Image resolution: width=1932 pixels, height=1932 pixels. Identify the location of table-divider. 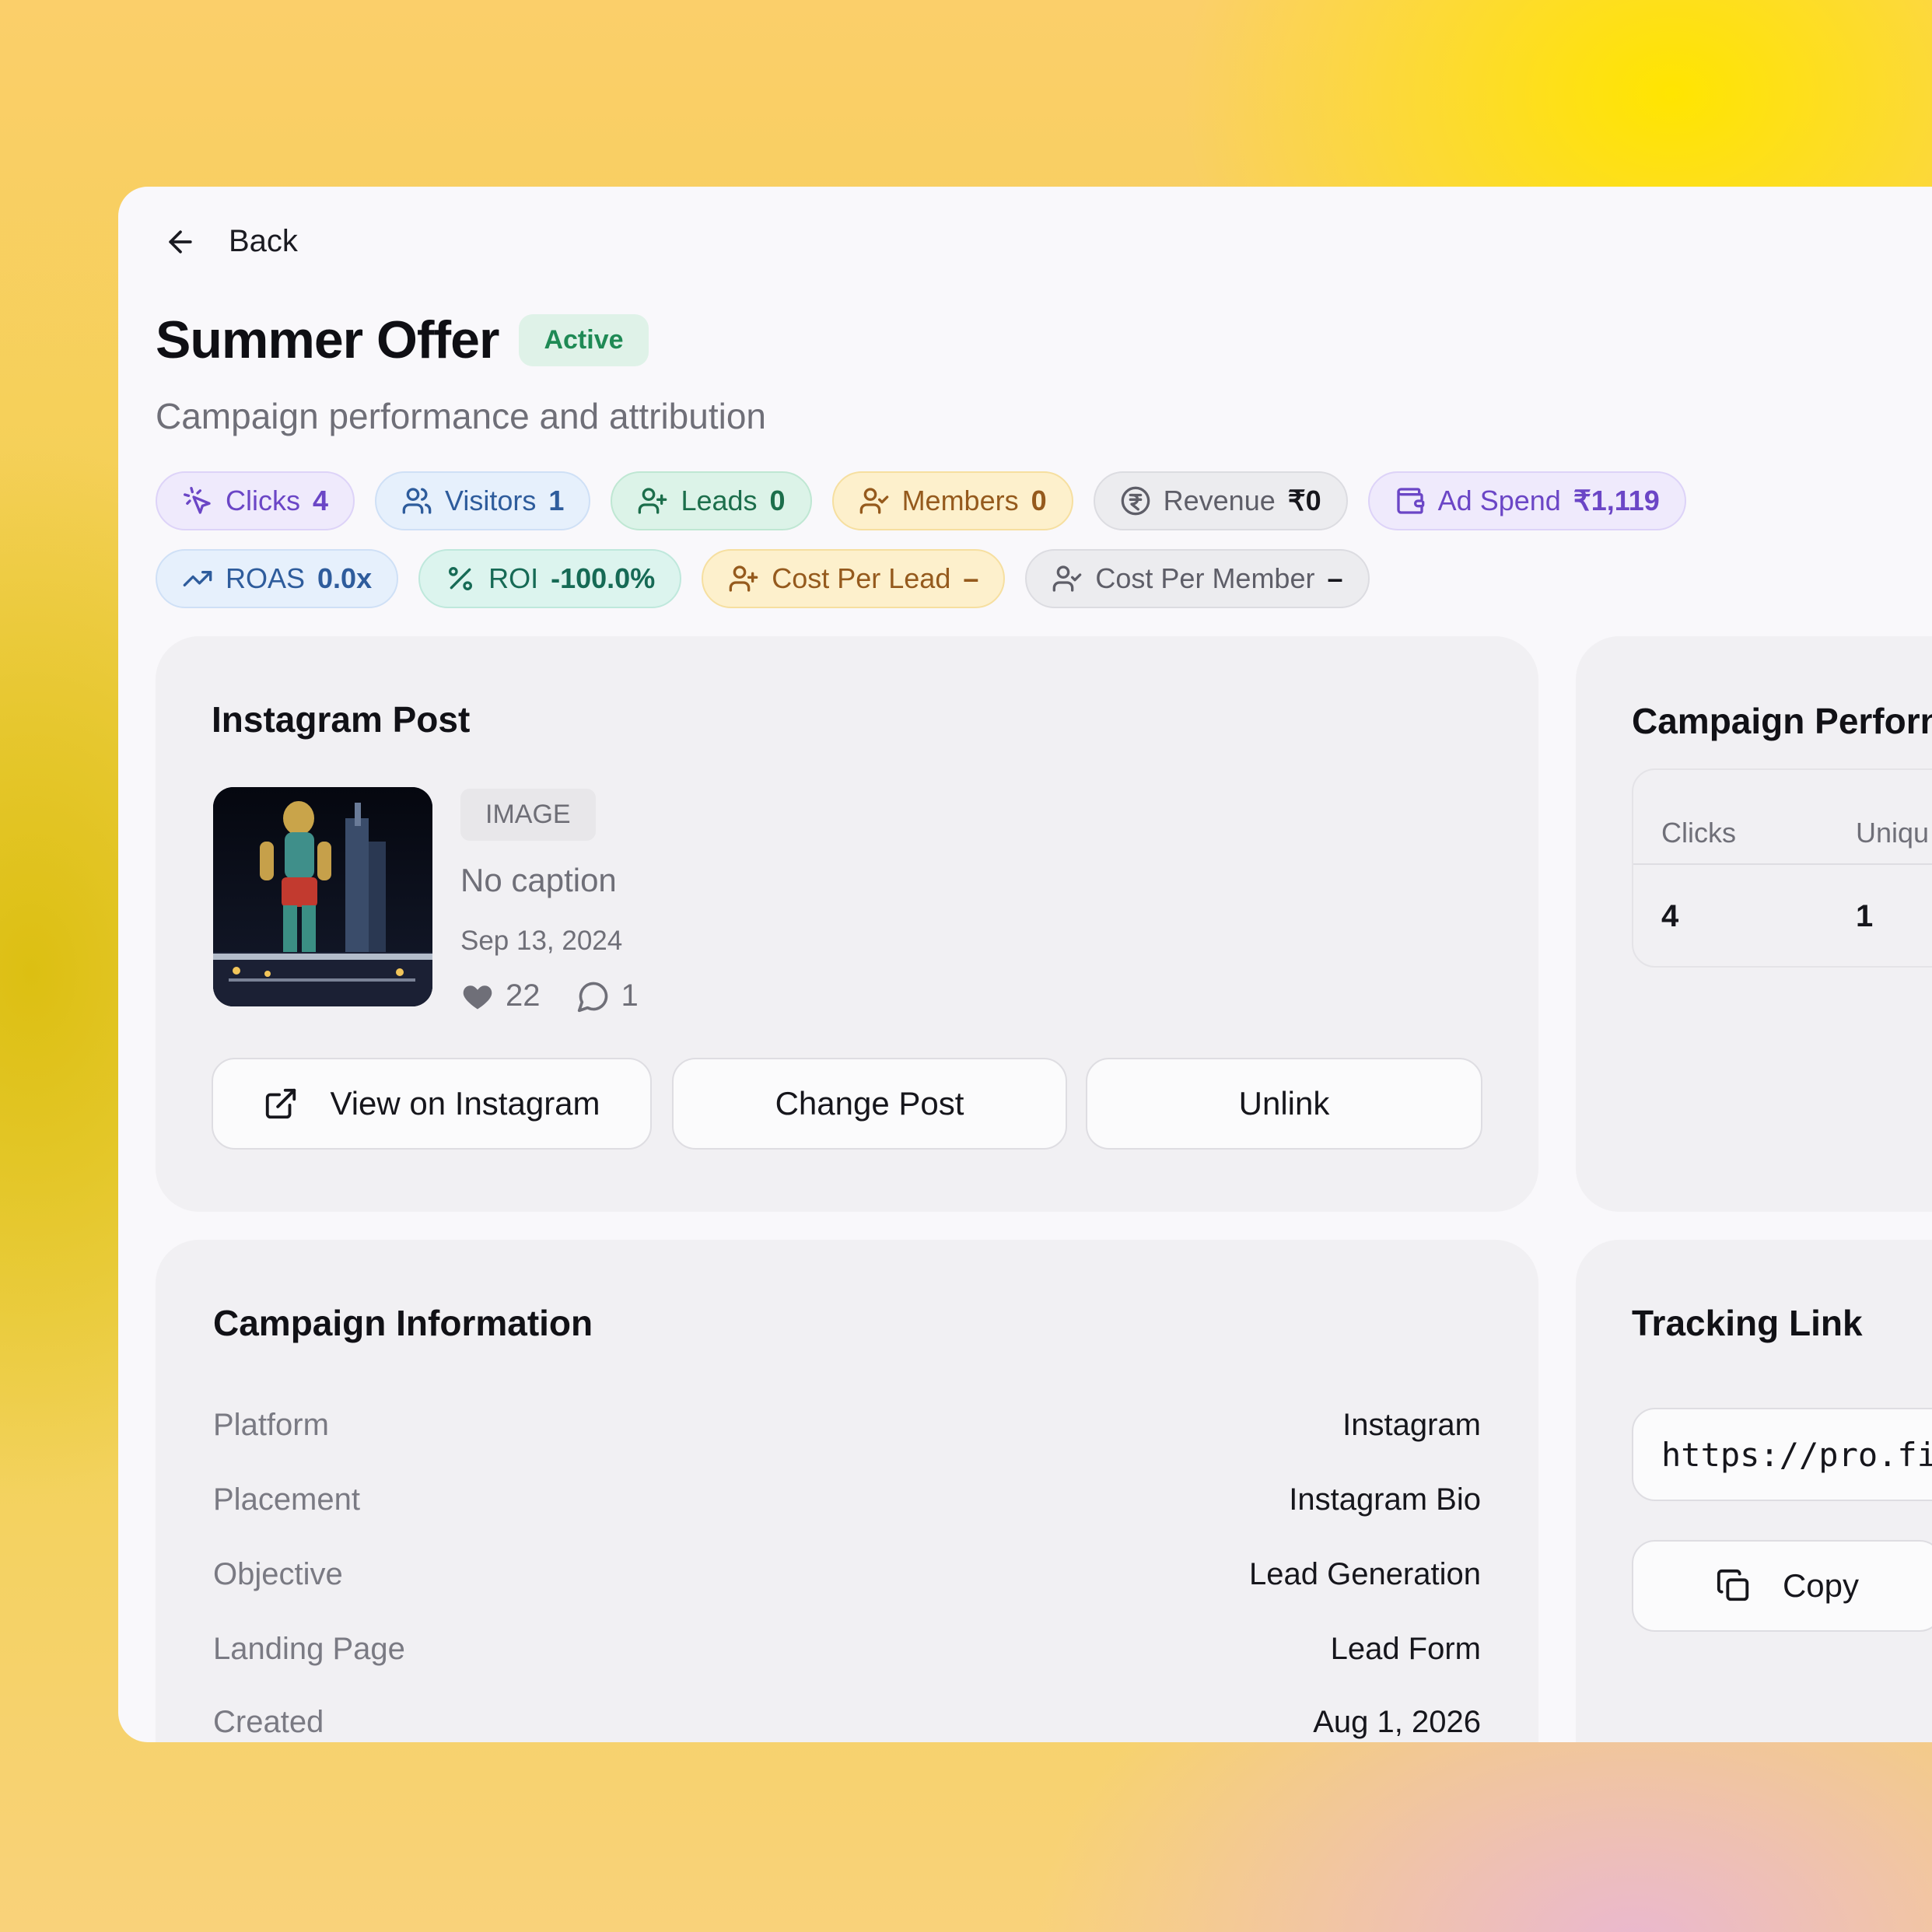
(1783, 864).